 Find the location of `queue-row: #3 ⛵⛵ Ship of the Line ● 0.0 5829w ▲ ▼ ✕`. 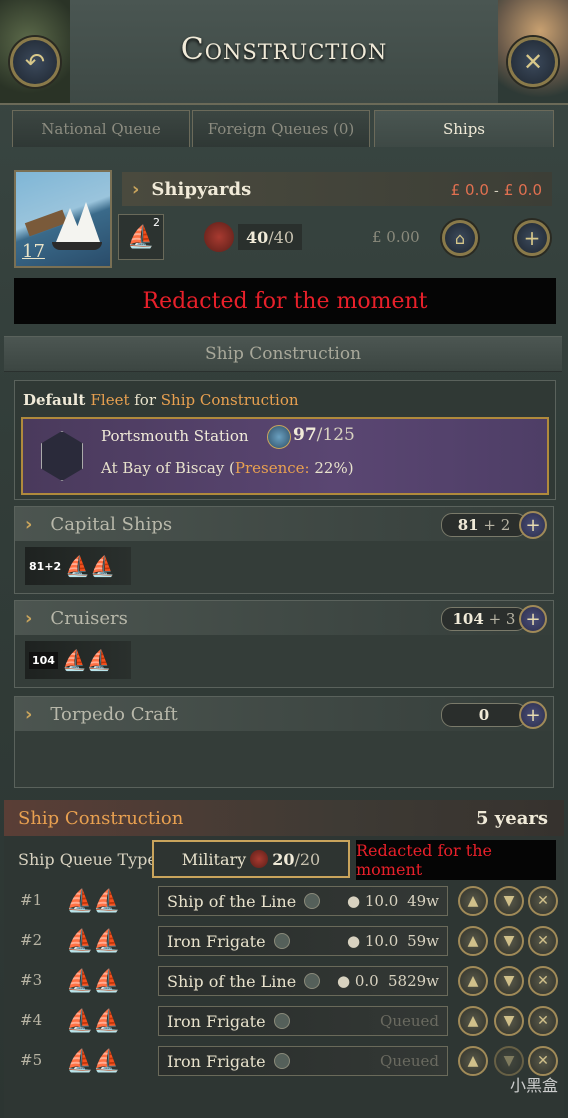

queue-row: #3 ⛵⛵ Ship of the Line ● 0.0 5829w ▲ ▼ ✕ is located at coordinates (285, 981).